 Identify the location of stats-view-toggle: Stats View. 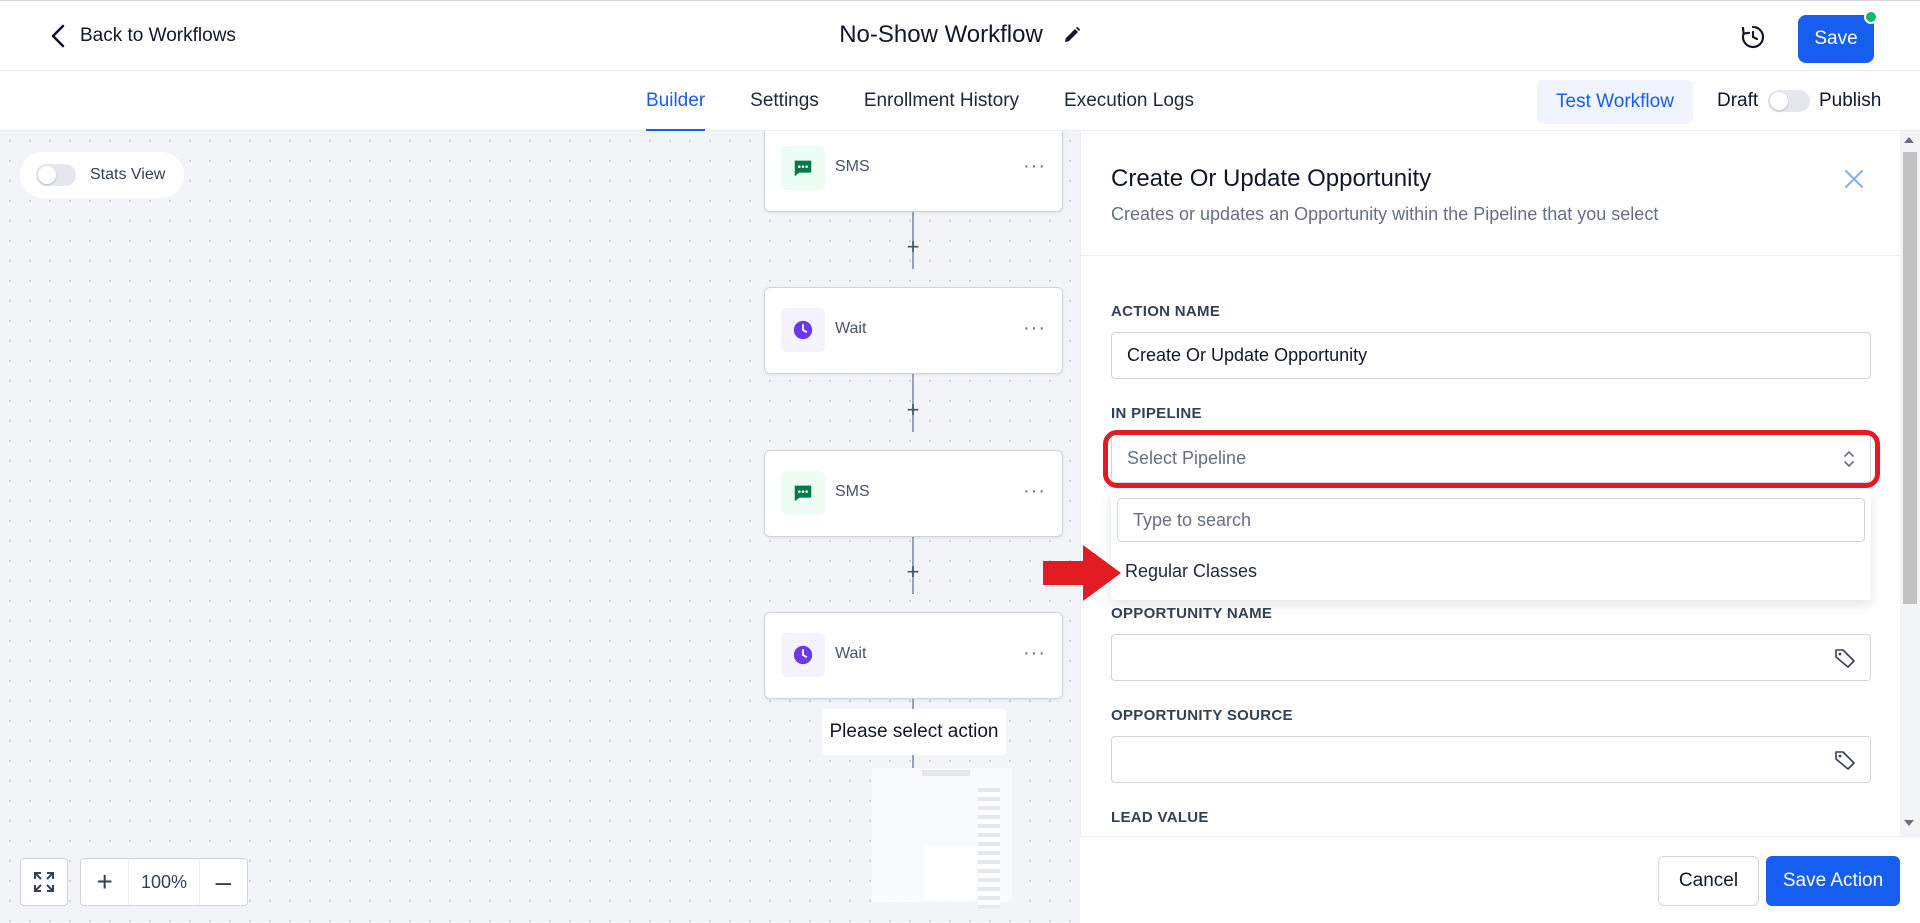
(102, 175).